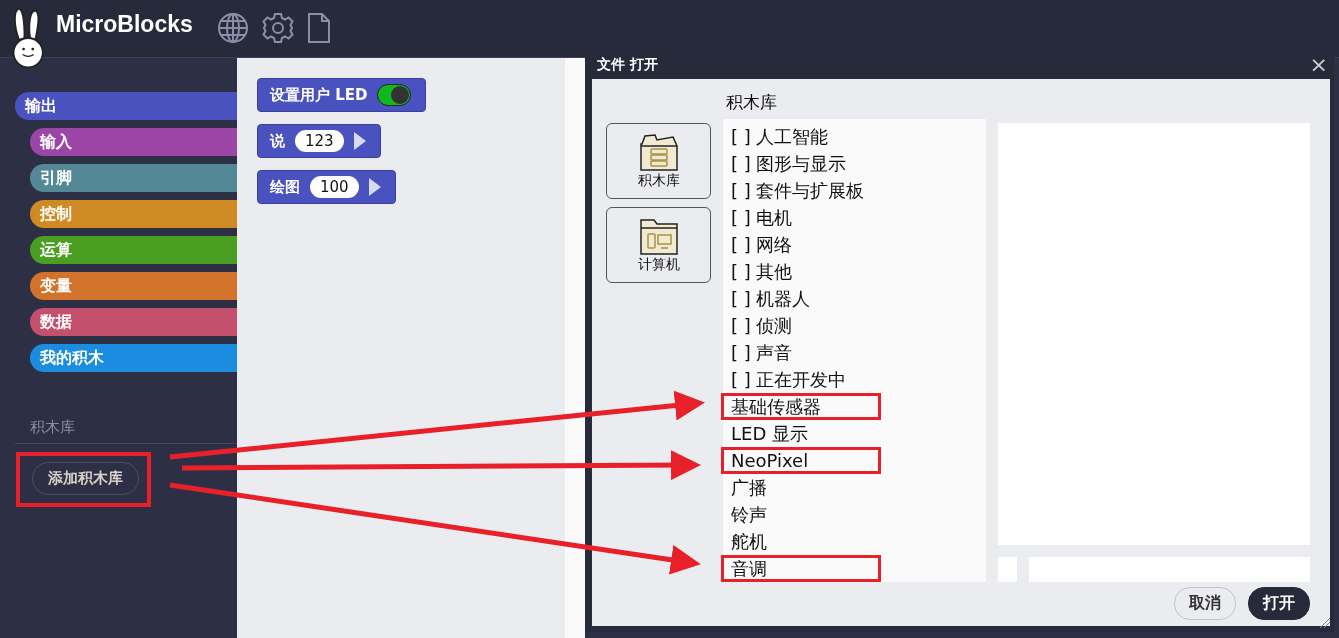  I want to click on file-item: 舵机, so click(801, 541).